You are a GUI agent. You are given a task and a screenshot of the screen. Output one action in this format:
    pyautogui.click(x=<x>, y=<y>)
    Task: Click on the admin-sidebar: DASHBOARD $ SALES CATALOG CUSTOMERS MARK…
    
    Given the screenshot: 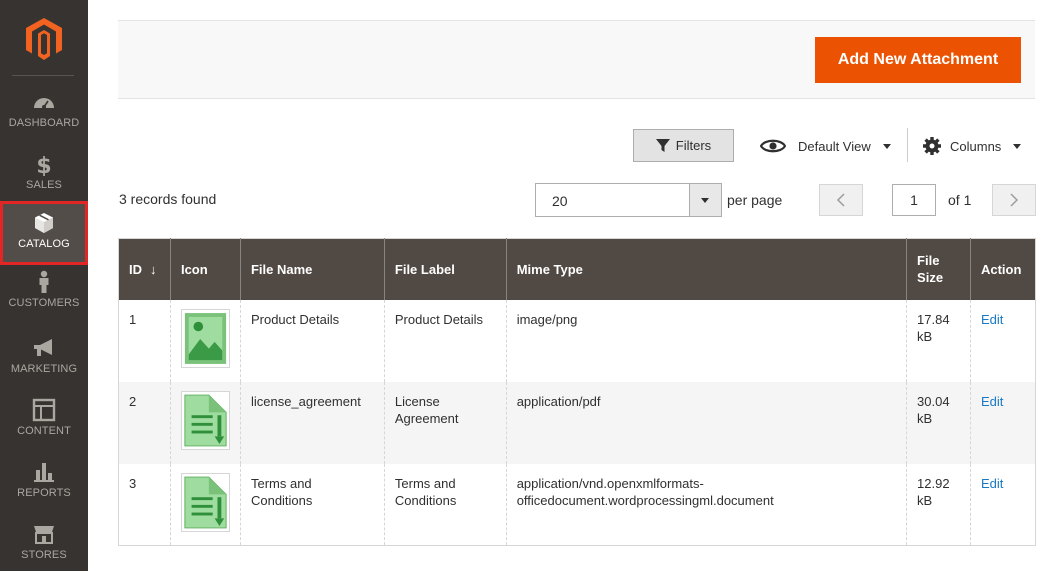 What is the action you would take?
    pyautogui.click(x=44, y=285)
    